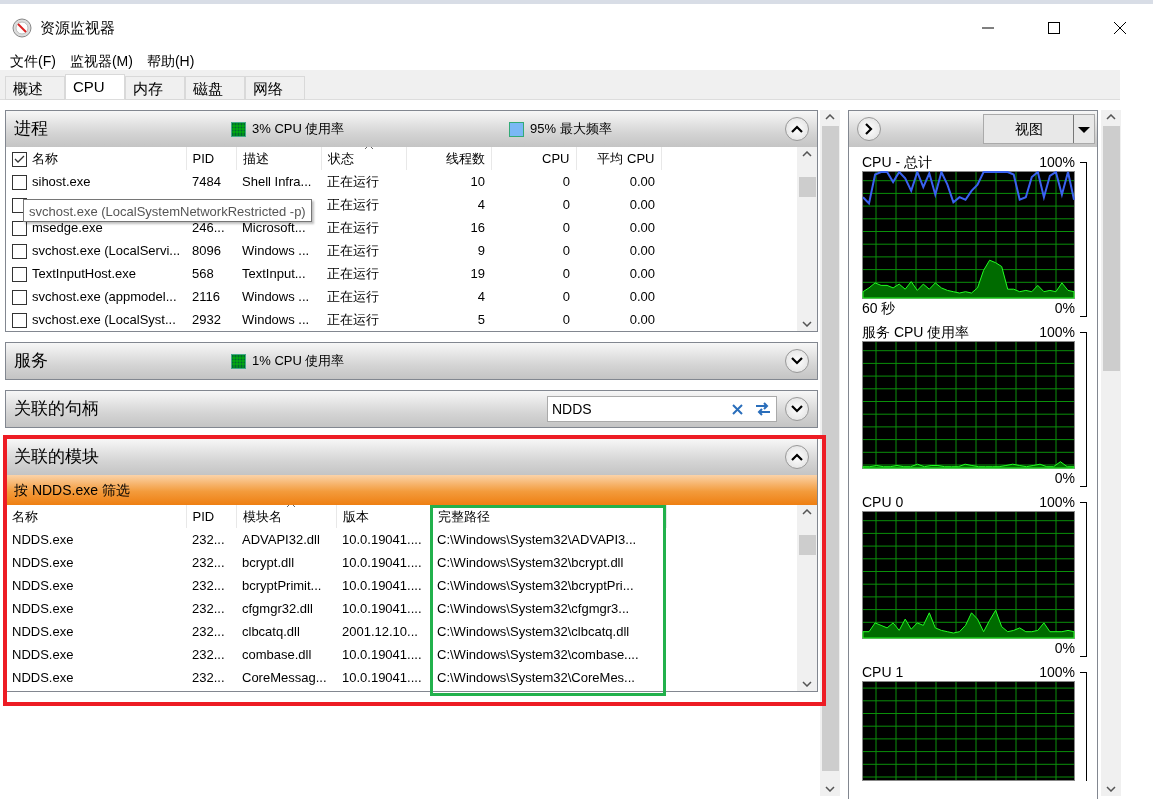  Describe the element at coordinates (33, 61) in the screenshot. I see `menu-item: 文件(F)` at that location.